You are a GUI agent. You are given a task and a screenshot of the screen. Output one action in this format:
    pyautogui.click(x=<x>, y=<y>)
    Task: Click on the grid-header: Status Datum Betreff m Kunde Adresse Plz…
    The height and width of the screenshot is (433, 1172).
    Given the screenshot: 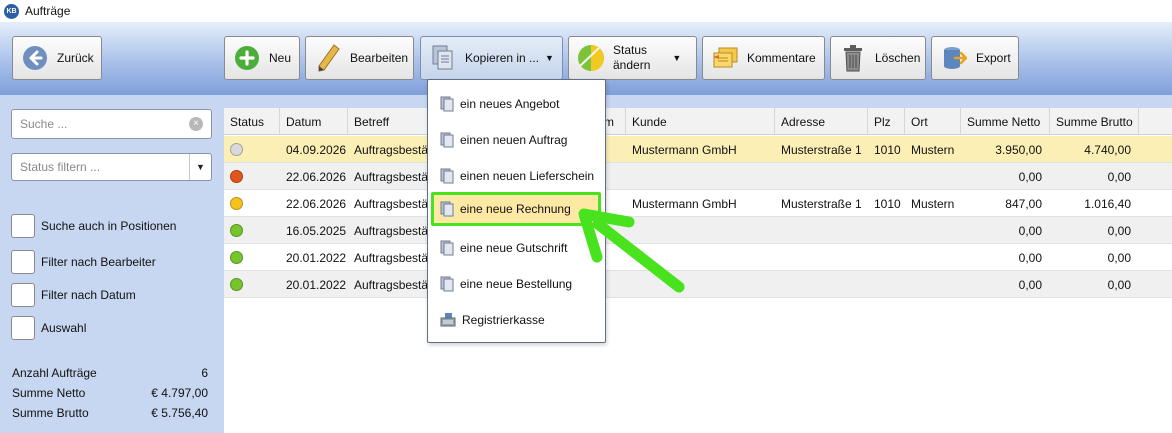 What is the action you would take?
    pyautogui.click(x=698, y=121)
    